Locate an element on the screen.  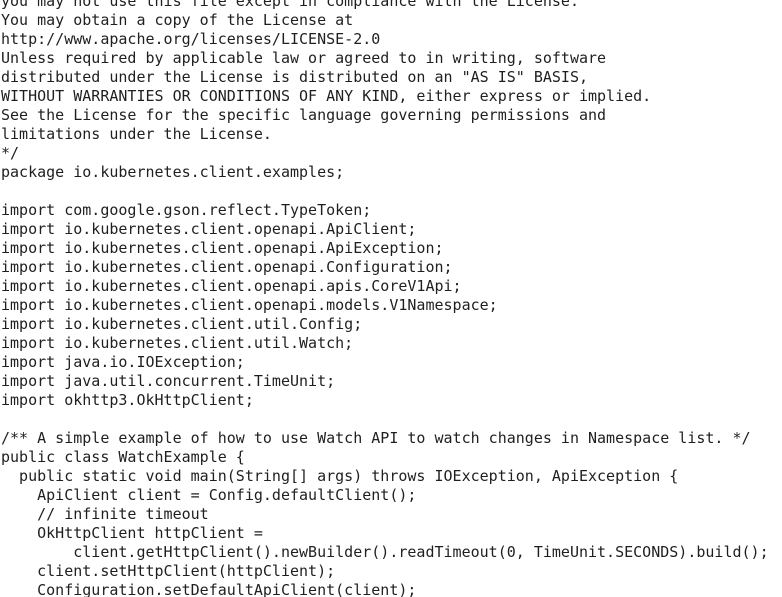
code-line: import okhttp3.OkHttpClient; is located at coordinates (127, 400).